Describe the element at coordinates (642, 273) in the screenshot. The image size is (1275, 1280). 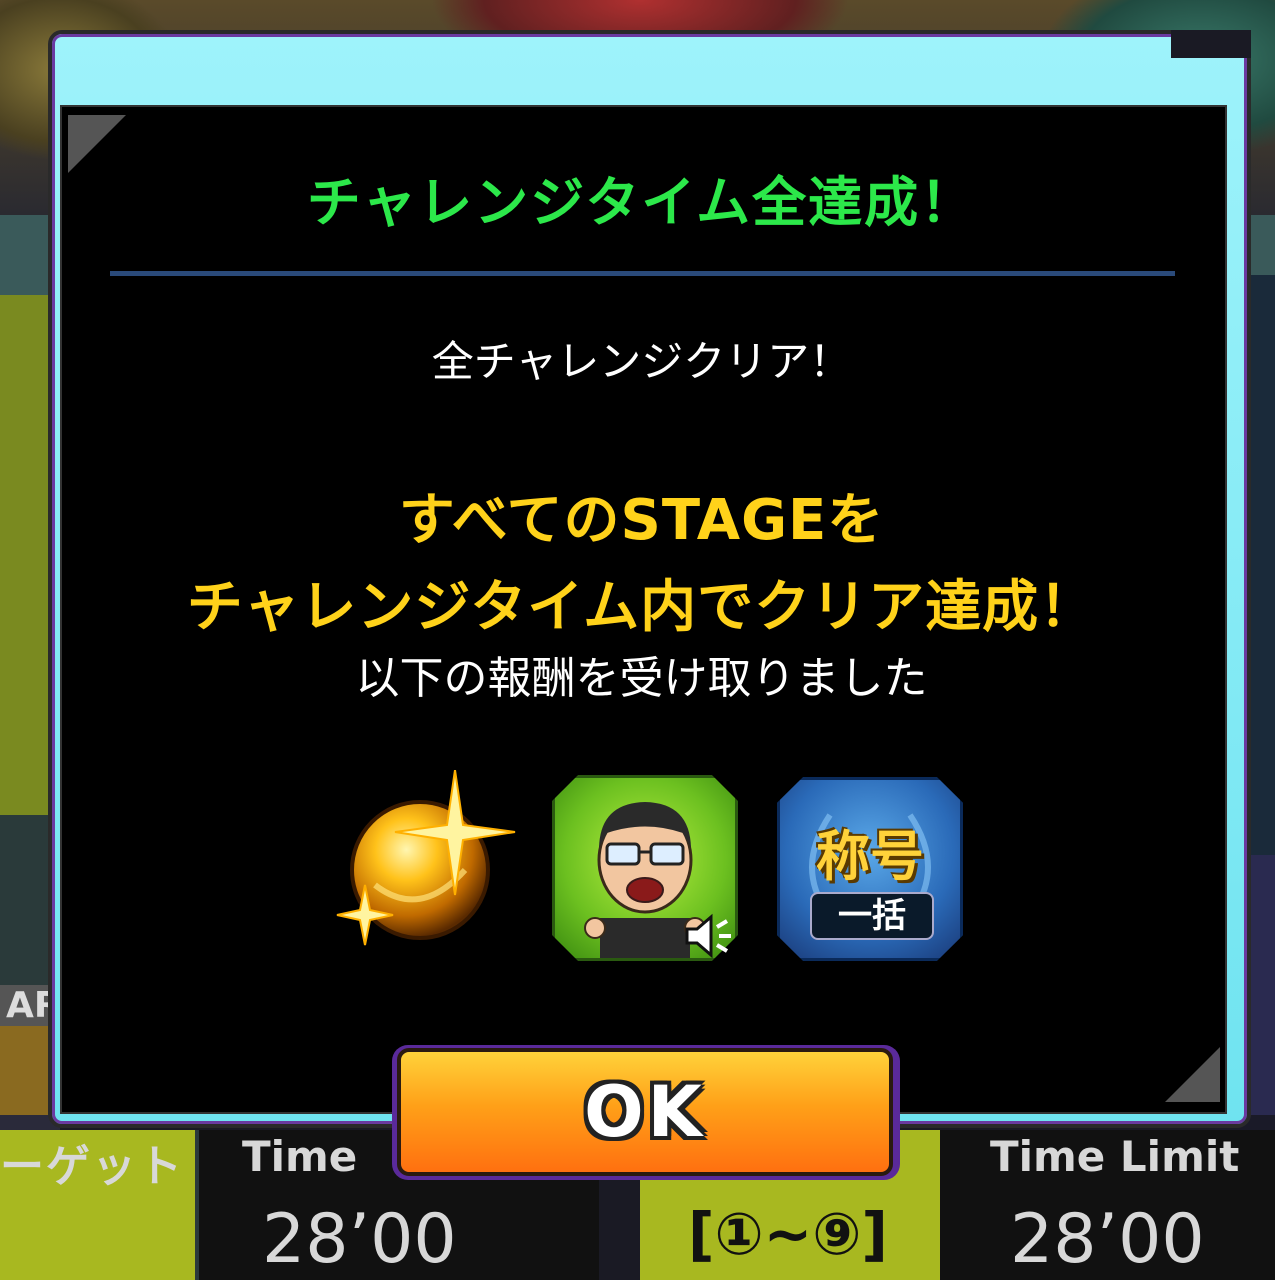
I see `divider` at that location.